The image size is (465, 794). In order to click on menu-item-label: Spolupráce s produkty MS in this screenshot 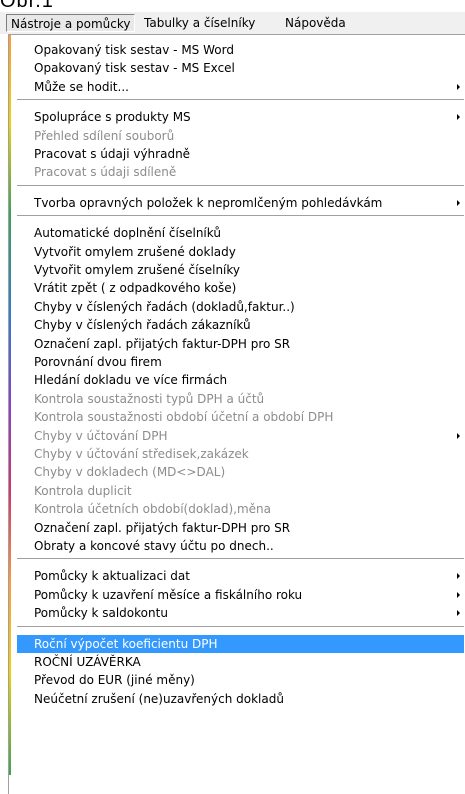, I will do `click(112, 117)`.